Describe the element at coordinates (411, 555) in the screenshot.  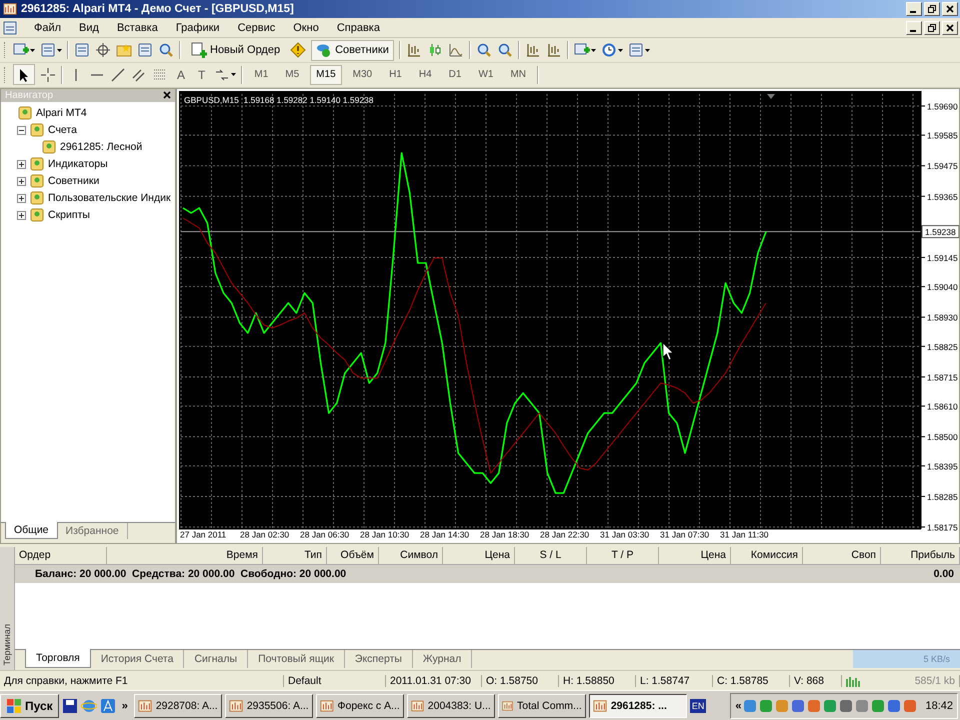
I see `column-header: Символ` at that location.